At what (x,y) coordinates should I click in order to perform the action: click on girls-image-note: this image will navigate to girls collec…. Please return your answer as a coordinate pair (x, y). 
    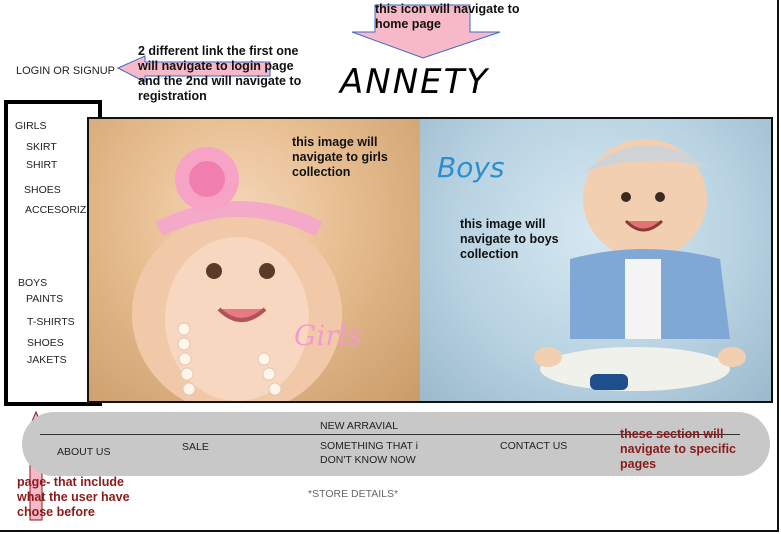
    Looking at the image, I should click on (340, 157).